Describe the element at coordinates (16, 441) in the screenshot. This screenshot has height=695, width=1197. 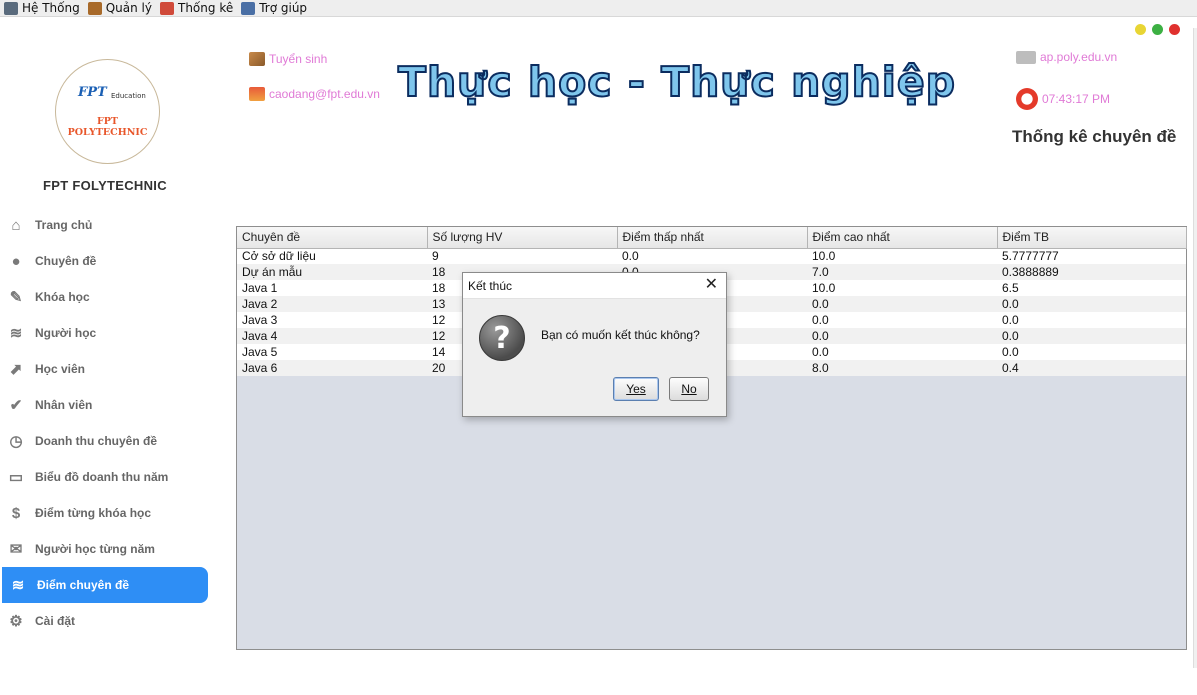
I see `revenue-clock-icon: ◷` at that location.